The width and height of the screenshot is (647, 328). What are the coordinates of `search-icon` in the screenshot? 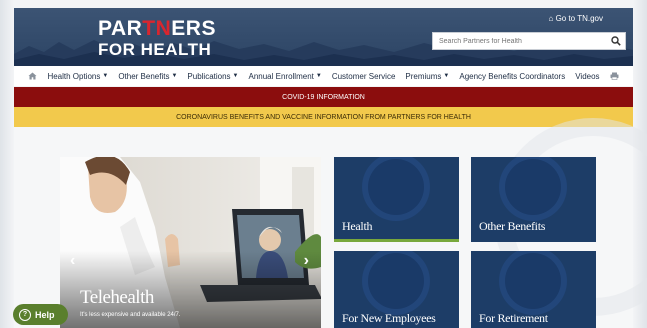 It's located at (616, 41).